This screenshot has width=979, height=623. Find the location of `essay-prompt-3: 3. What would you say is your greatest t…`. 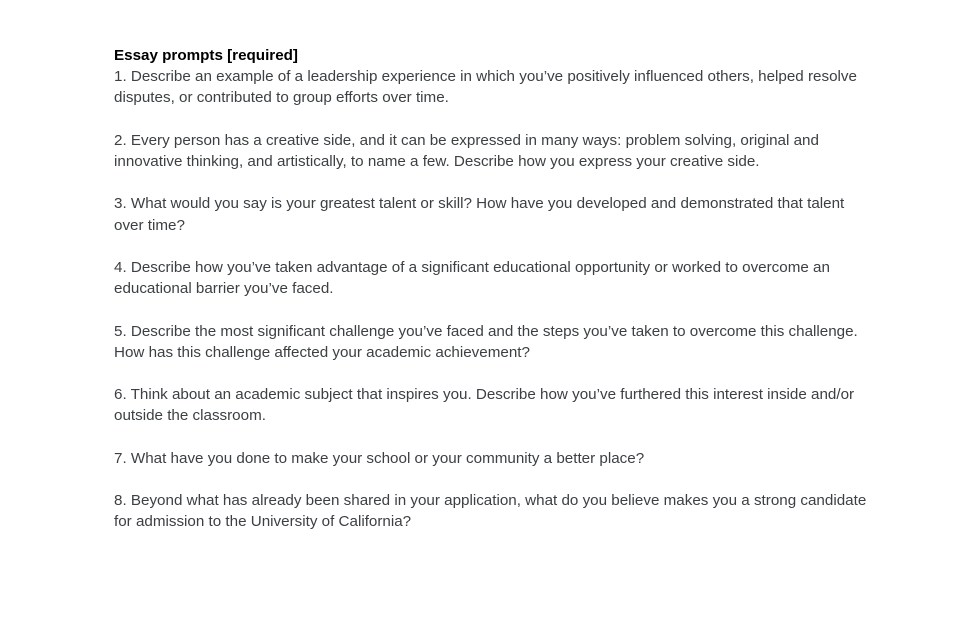

essay-prompt-3: 3. What would you say is your greatest t… is located at coordinates (479, 214).